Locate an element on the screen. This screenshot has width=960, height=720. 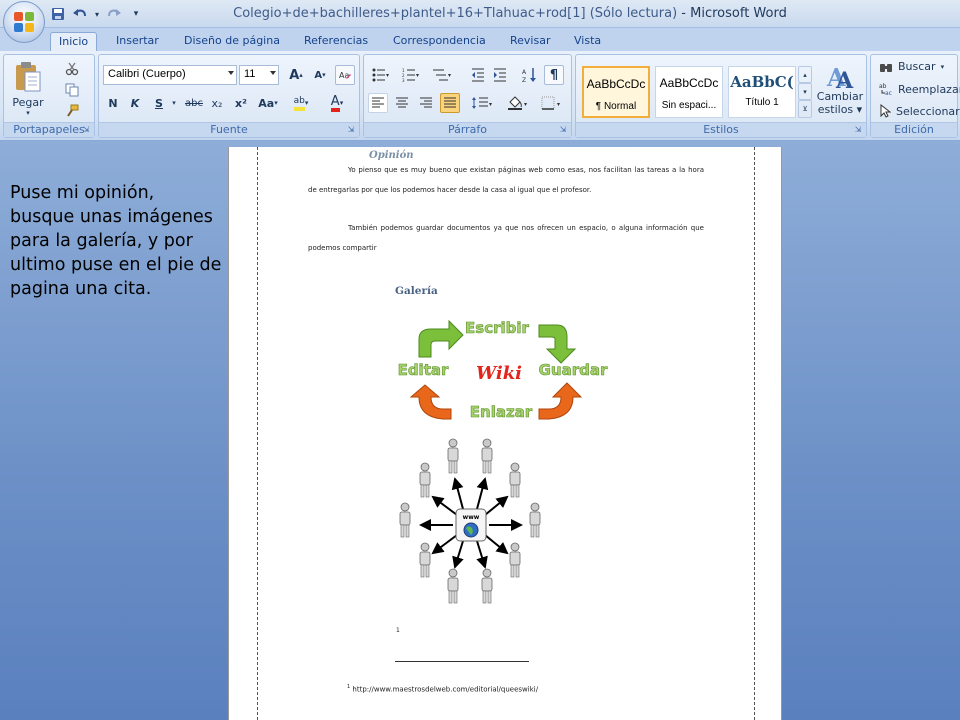
show-formatting-button: ¶ is located at coordinates (554, 75).